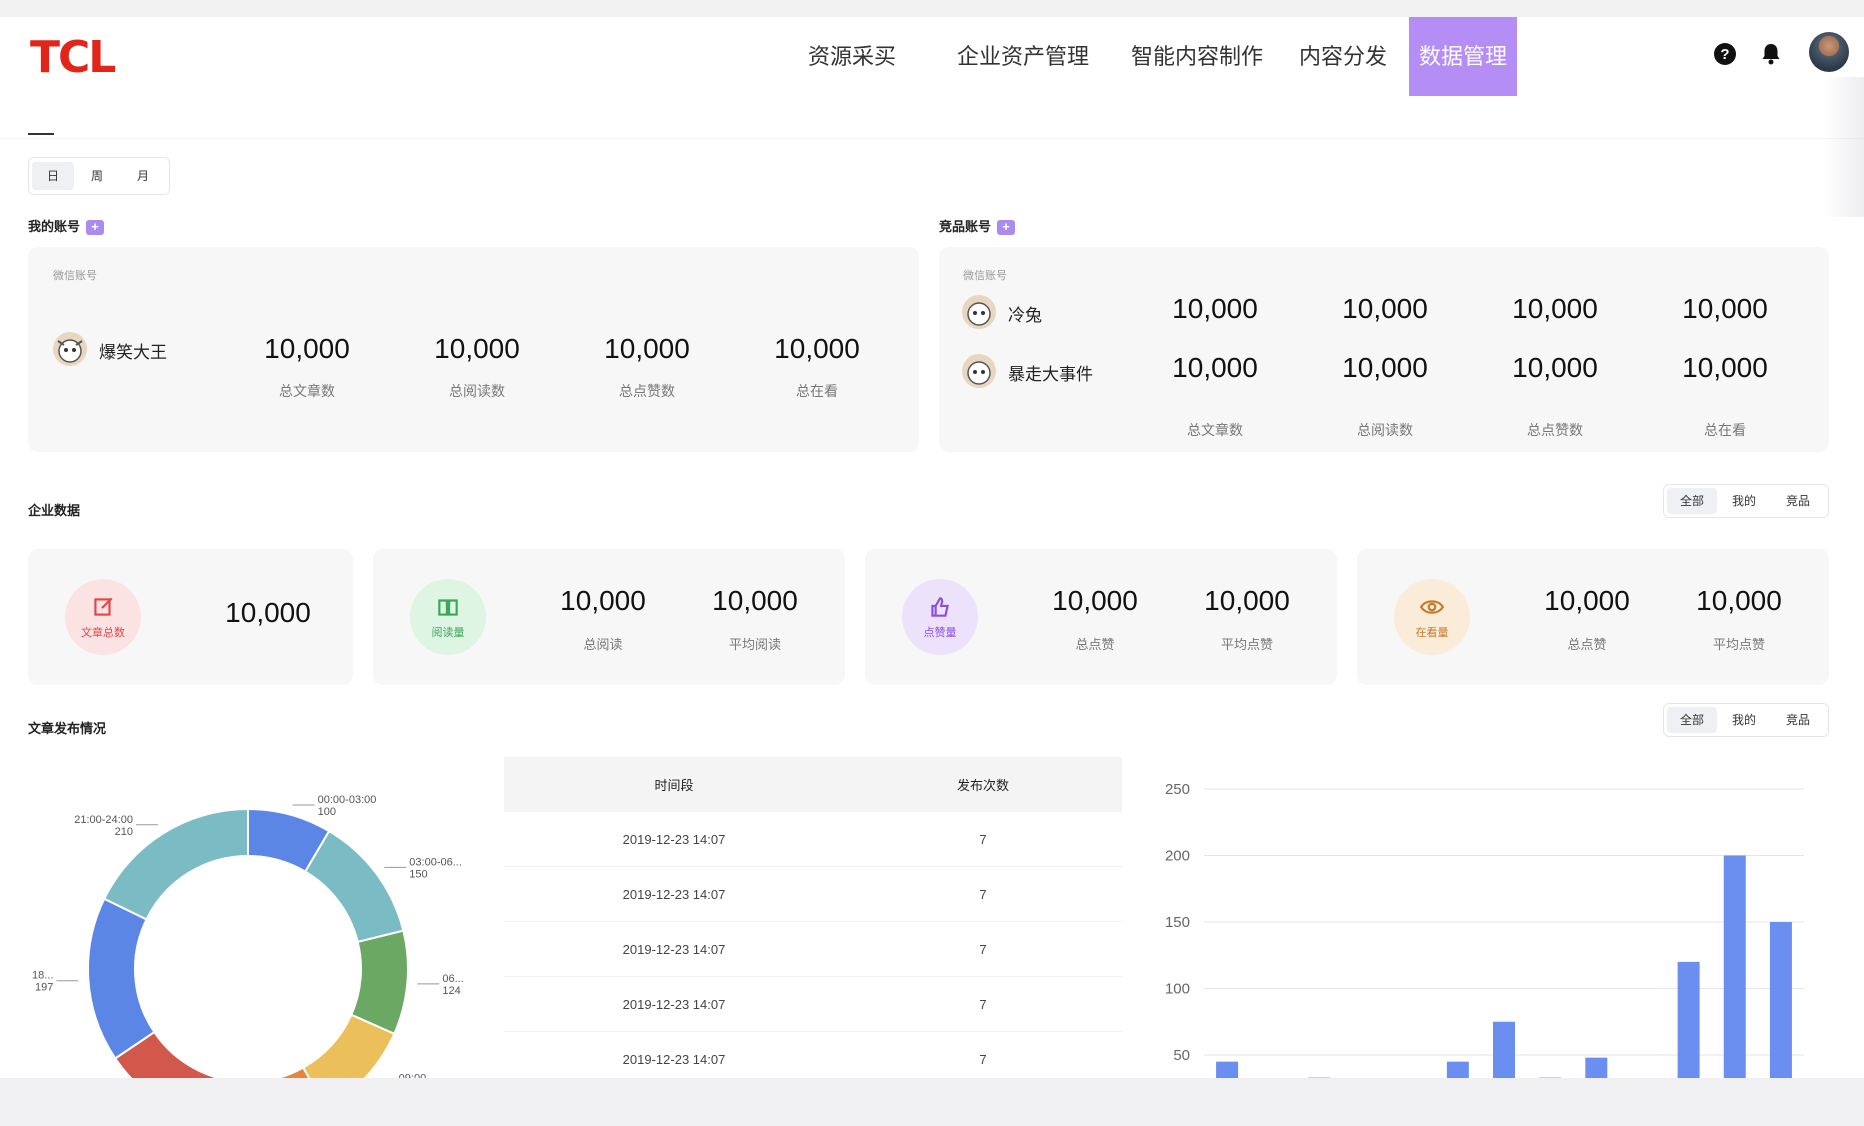 Image resolution: width=1864 pixels, height=1126 pixels. I want to click on add-my-account-button: +, so click(95, 228).